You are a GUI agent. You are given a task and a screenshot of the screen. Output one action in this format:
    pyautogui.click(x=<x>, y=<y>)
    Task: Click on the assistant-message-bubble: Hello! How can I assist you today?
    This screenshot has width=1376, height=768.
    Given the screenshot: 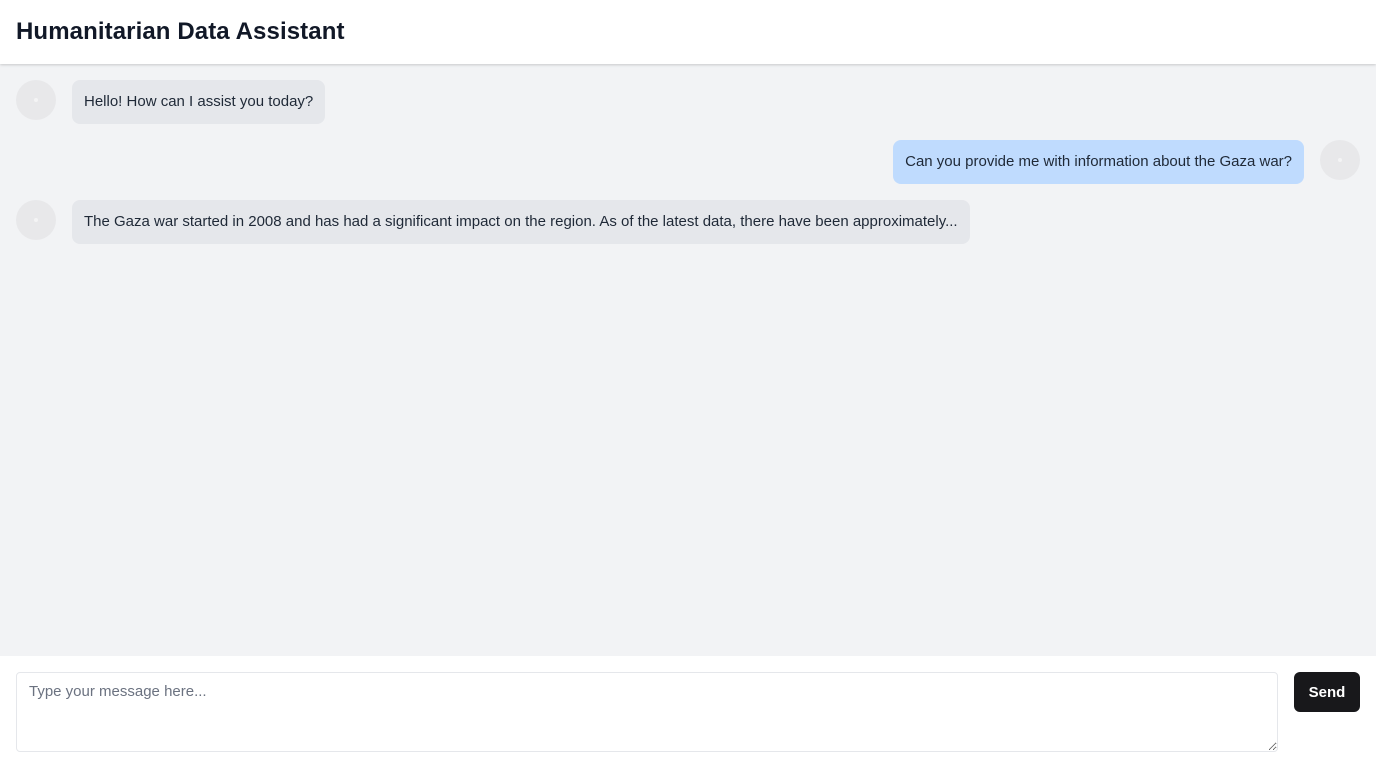 What is the action you would take?
    pyautogui.click(x=199, y=102)
    